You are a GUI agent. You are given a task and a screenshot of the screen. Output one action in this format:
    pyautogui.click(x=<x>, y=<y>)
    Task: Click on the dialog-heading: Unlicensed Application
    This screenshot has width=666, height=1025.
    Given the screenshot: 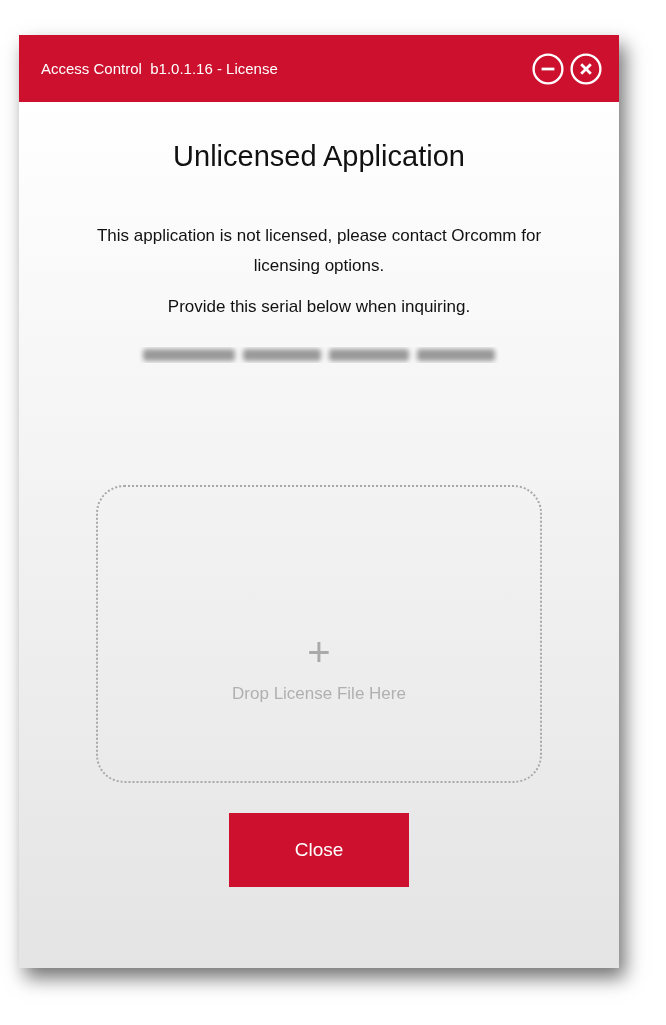 What is the action you would take?
    pyautogui.click(x=319, y=156)
    